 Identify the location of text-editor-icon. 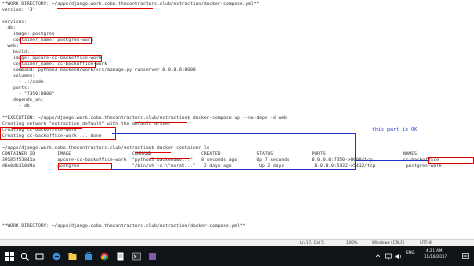
(120, 256).